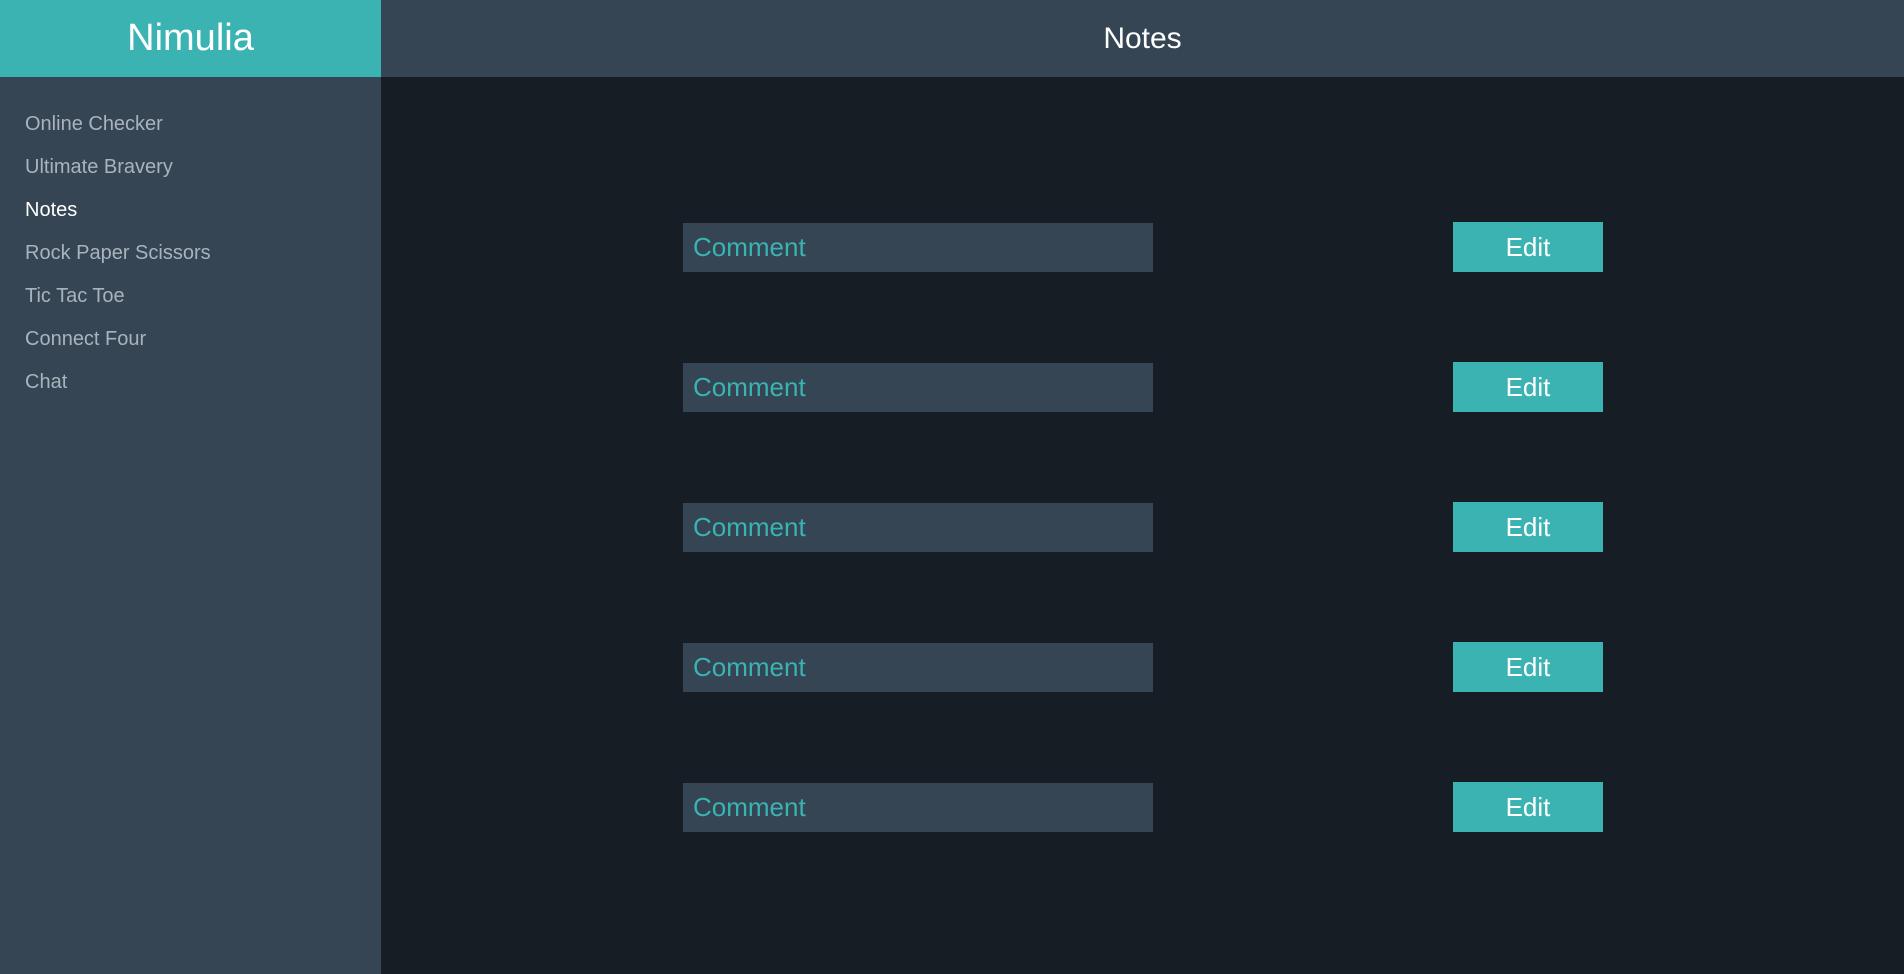 Image resolution: width=1904 pixels, height=974 pixels. What do you see at coordinates (190, 339) in the screenshot?
I see `sidebar-item-connect-four: Connect Four` at bounding box center [190, 339].